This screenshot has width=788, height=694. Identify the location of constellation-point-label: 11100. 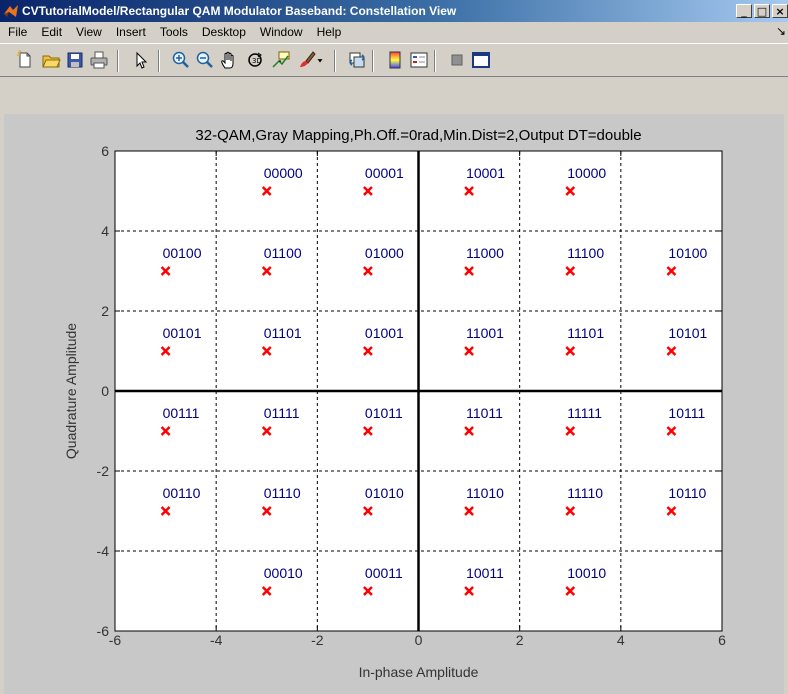
(585, 253).